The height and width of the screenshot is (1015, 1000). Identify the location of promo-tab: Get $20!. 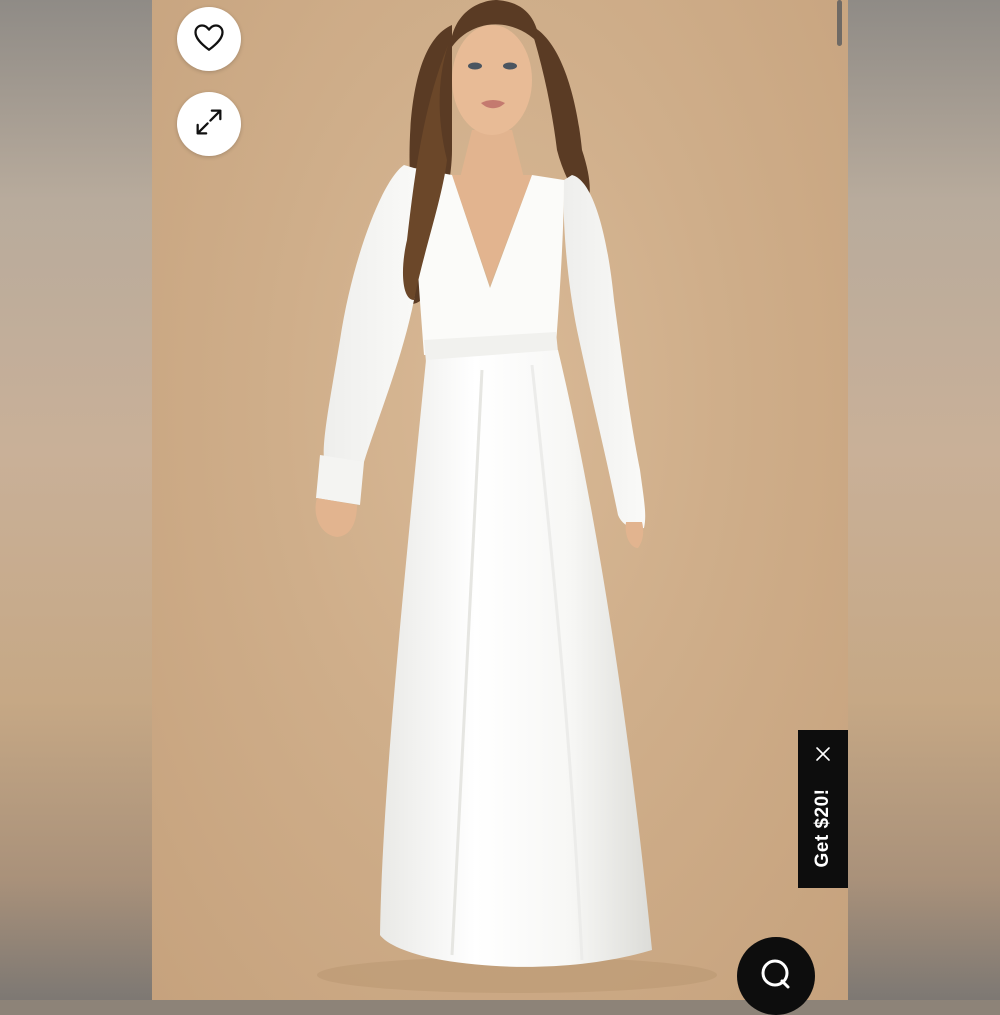
(823, 809).